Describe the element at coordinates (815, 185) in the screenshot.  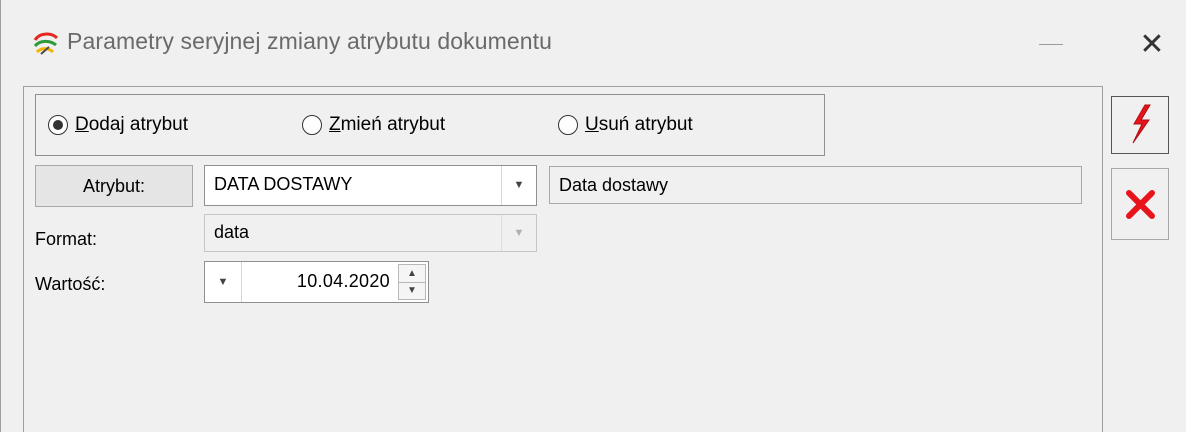
I see `attribute-description-field: Data dostawy` at that location.